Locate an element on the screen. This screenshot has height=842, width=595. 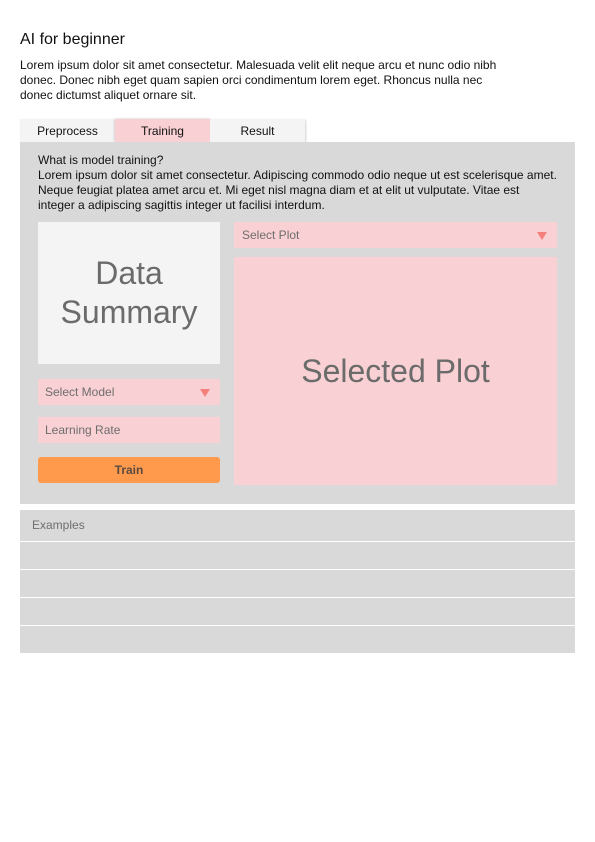
tab-training: Training is located at coordinates (162, 130).